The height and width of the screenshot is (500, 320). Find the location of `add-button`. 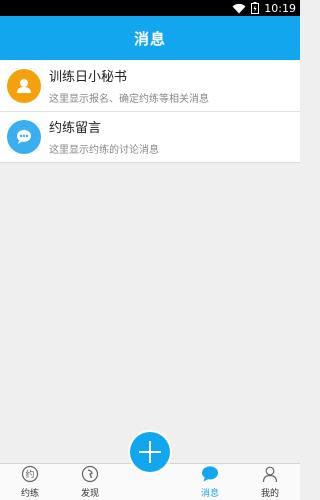

add-button is located at coordinates (150, 452).